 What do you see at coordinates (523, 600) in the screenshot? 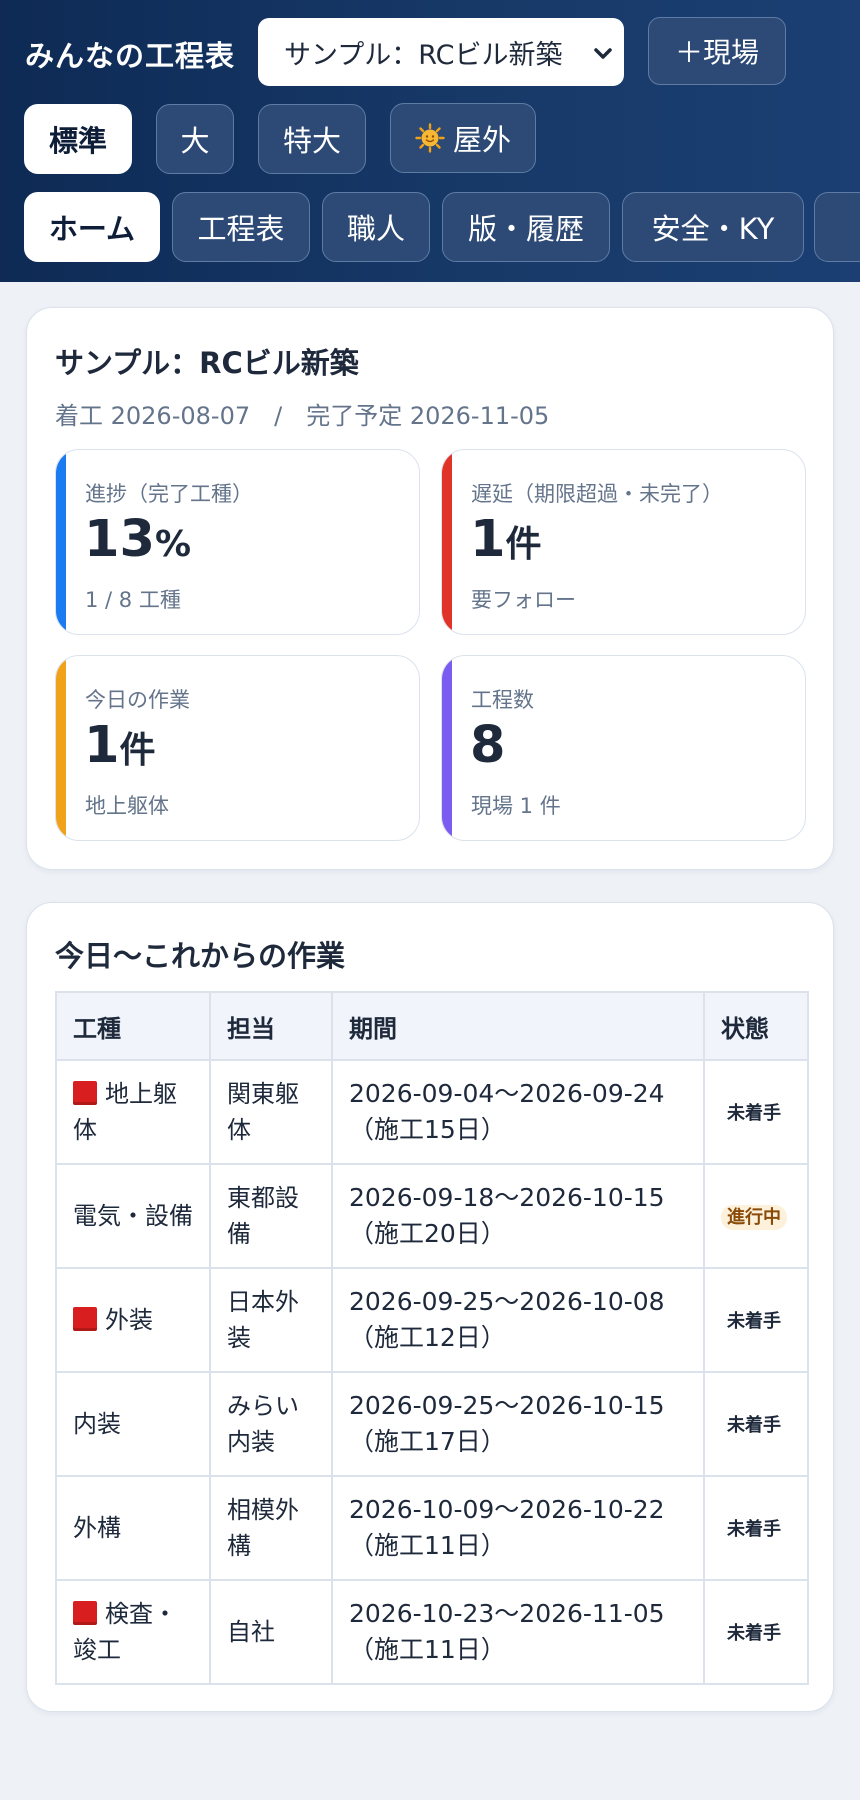
I see `stat-sub: 要フォロー` at bounding box center [523, 600].